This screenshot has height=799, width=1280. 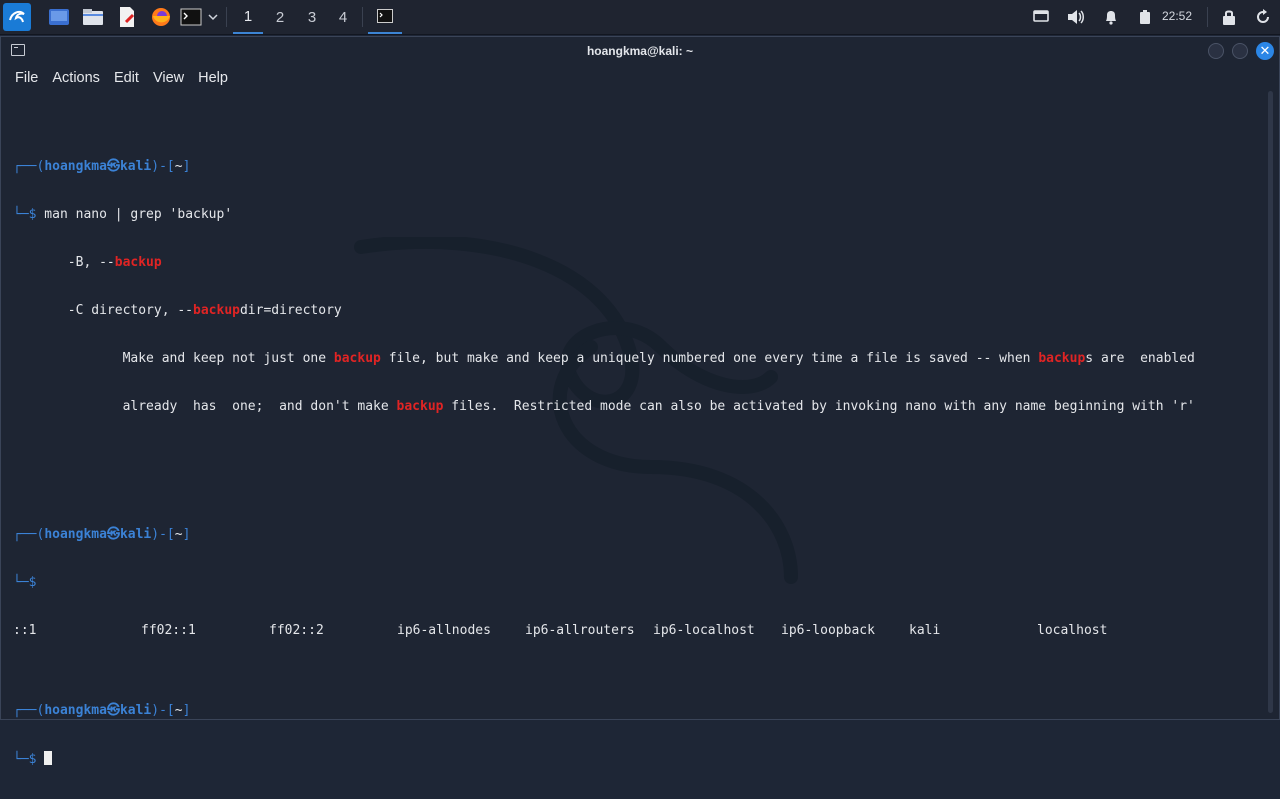 I want to click on battery-plug-icon, so click(x=1145, y=17).